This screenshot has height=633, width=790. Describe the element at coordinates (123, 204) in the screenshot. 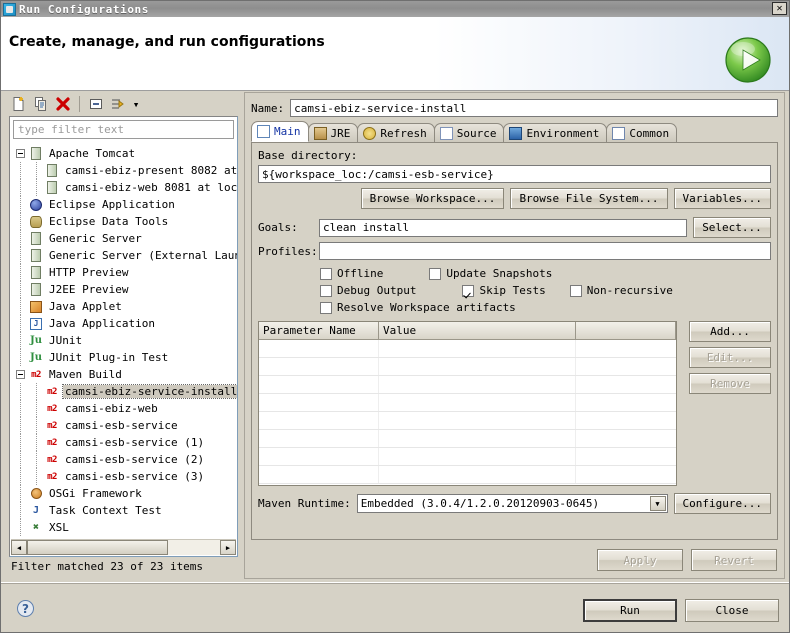

I see `tree-item: Eclipse Application` at that location.